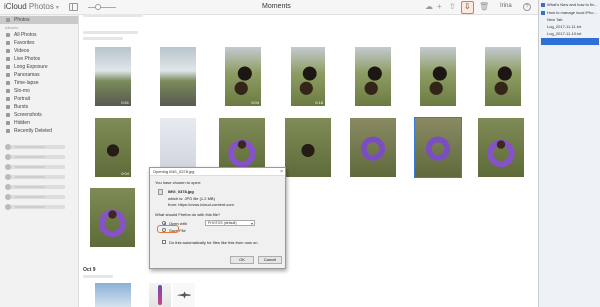  What do you see at coordinates (439, 7) in the screenshot?
I see `add-icon: +` at bounding box center [439, 7].